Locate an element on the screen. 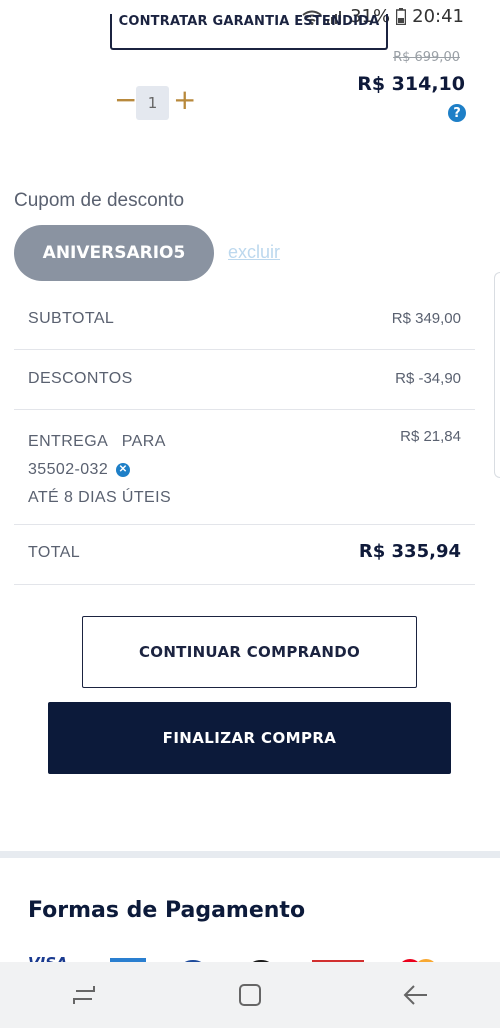  system-navigation-bar is located at coordinates (250, 995).